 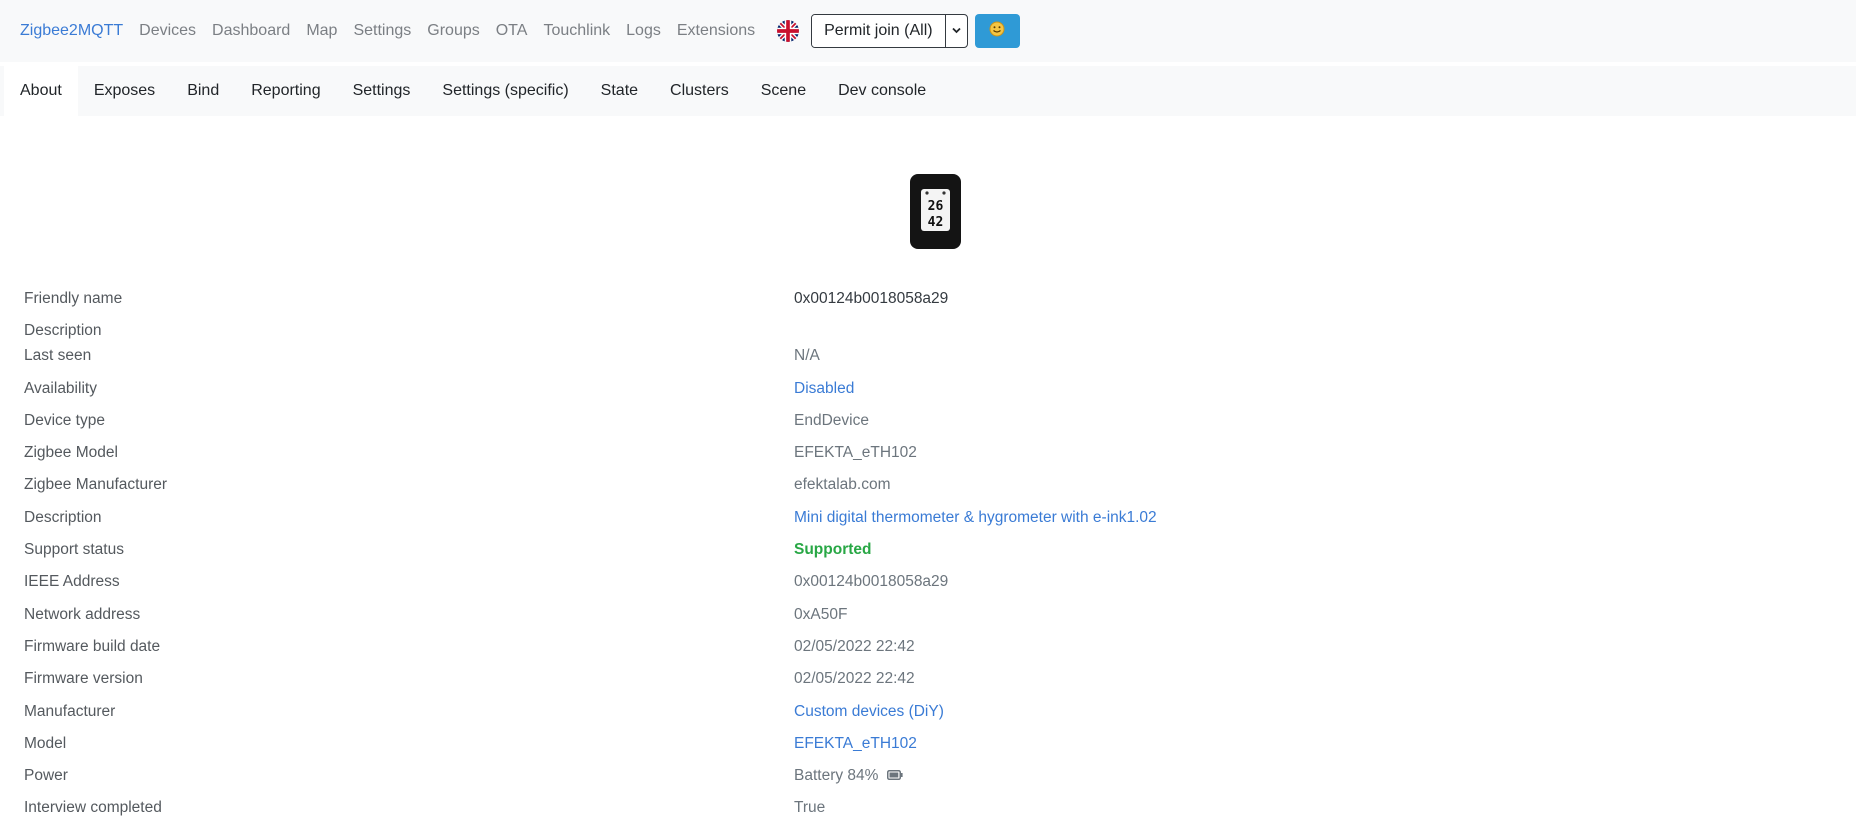 What do you see at coordinates (699, 91) in the screenshot?
I see `tab-clusters: Clusters` at bounding box center [699, 91].